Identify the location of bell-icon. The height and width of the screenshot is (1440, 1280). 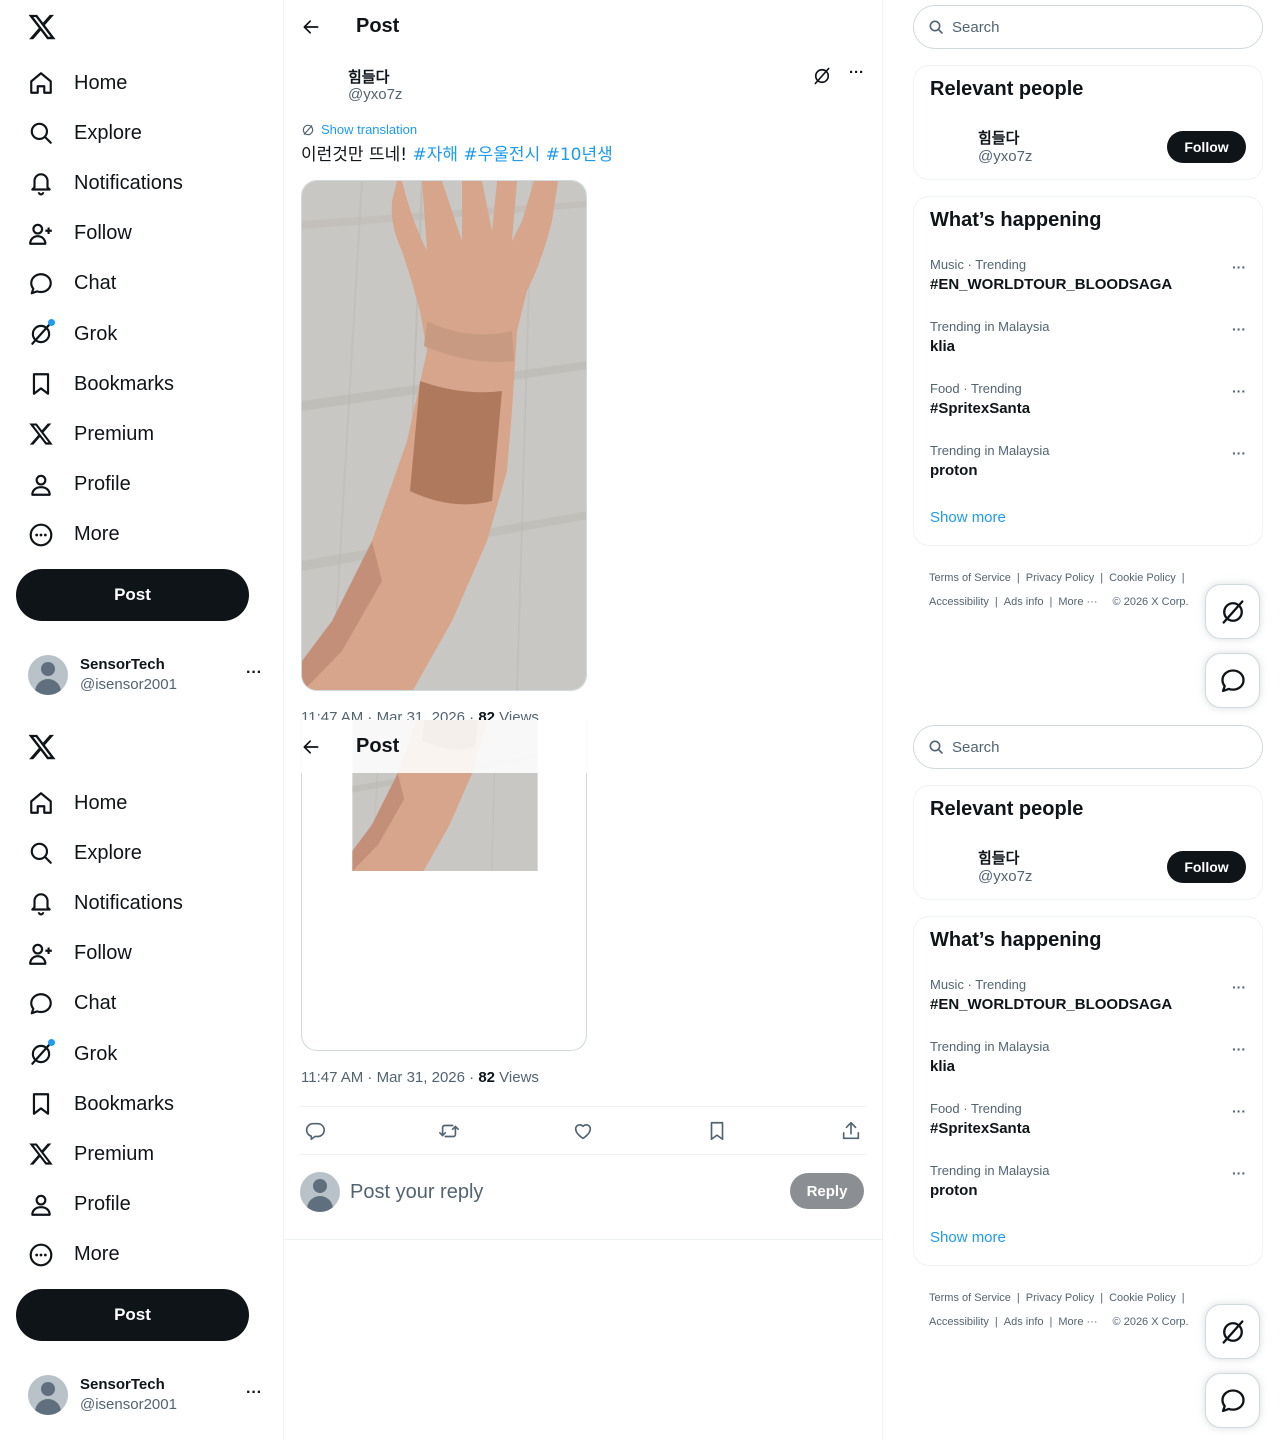
(41, 903).